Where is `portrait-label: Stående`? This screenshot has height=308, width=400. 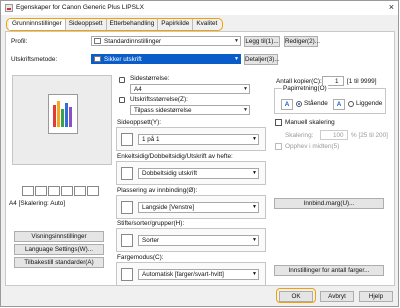 portrait-label: Stående is located at coordinates (316, 103).